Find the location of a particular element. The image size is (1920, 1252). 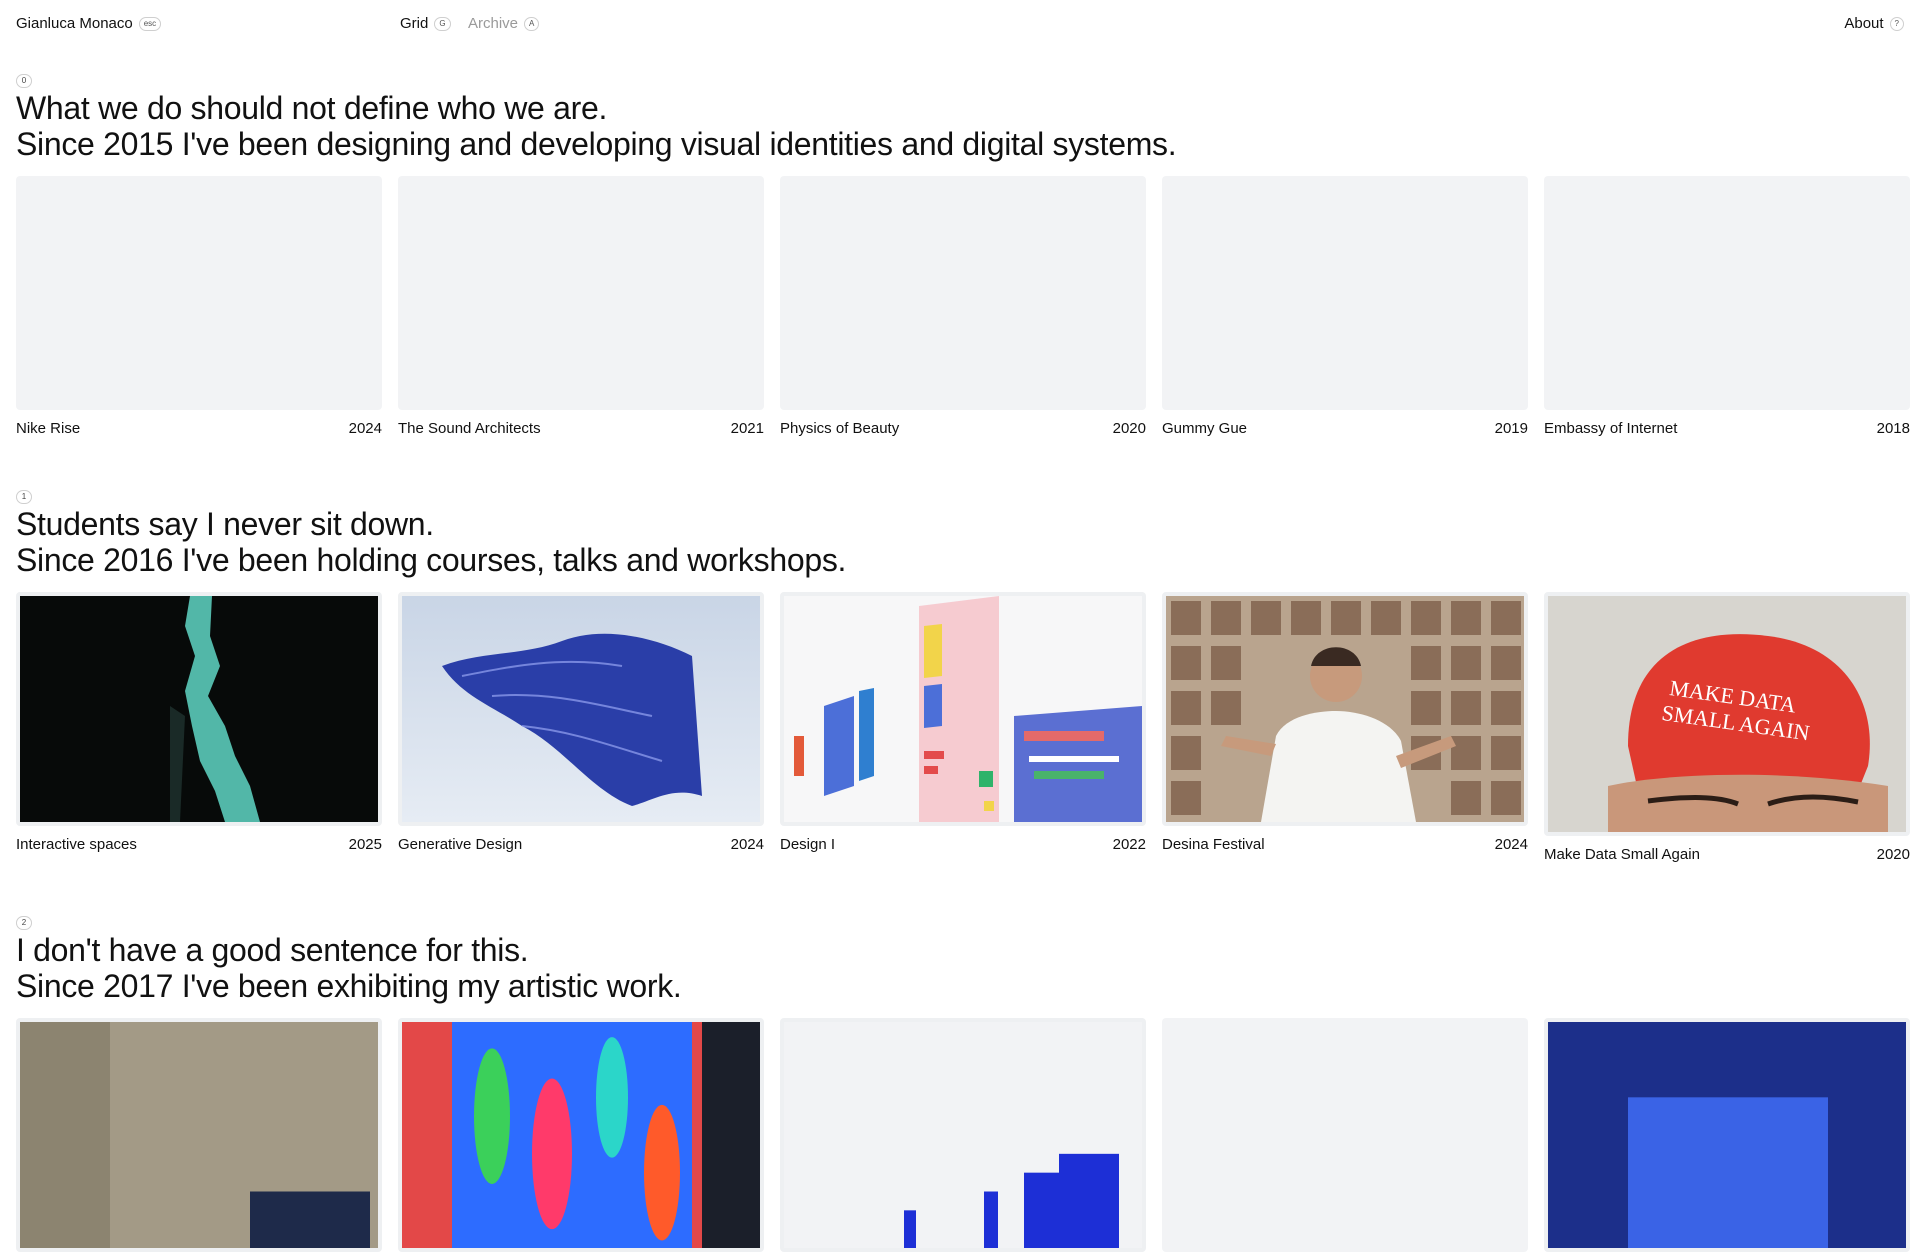

section-index: 1 is located at coordinates (24, 496).